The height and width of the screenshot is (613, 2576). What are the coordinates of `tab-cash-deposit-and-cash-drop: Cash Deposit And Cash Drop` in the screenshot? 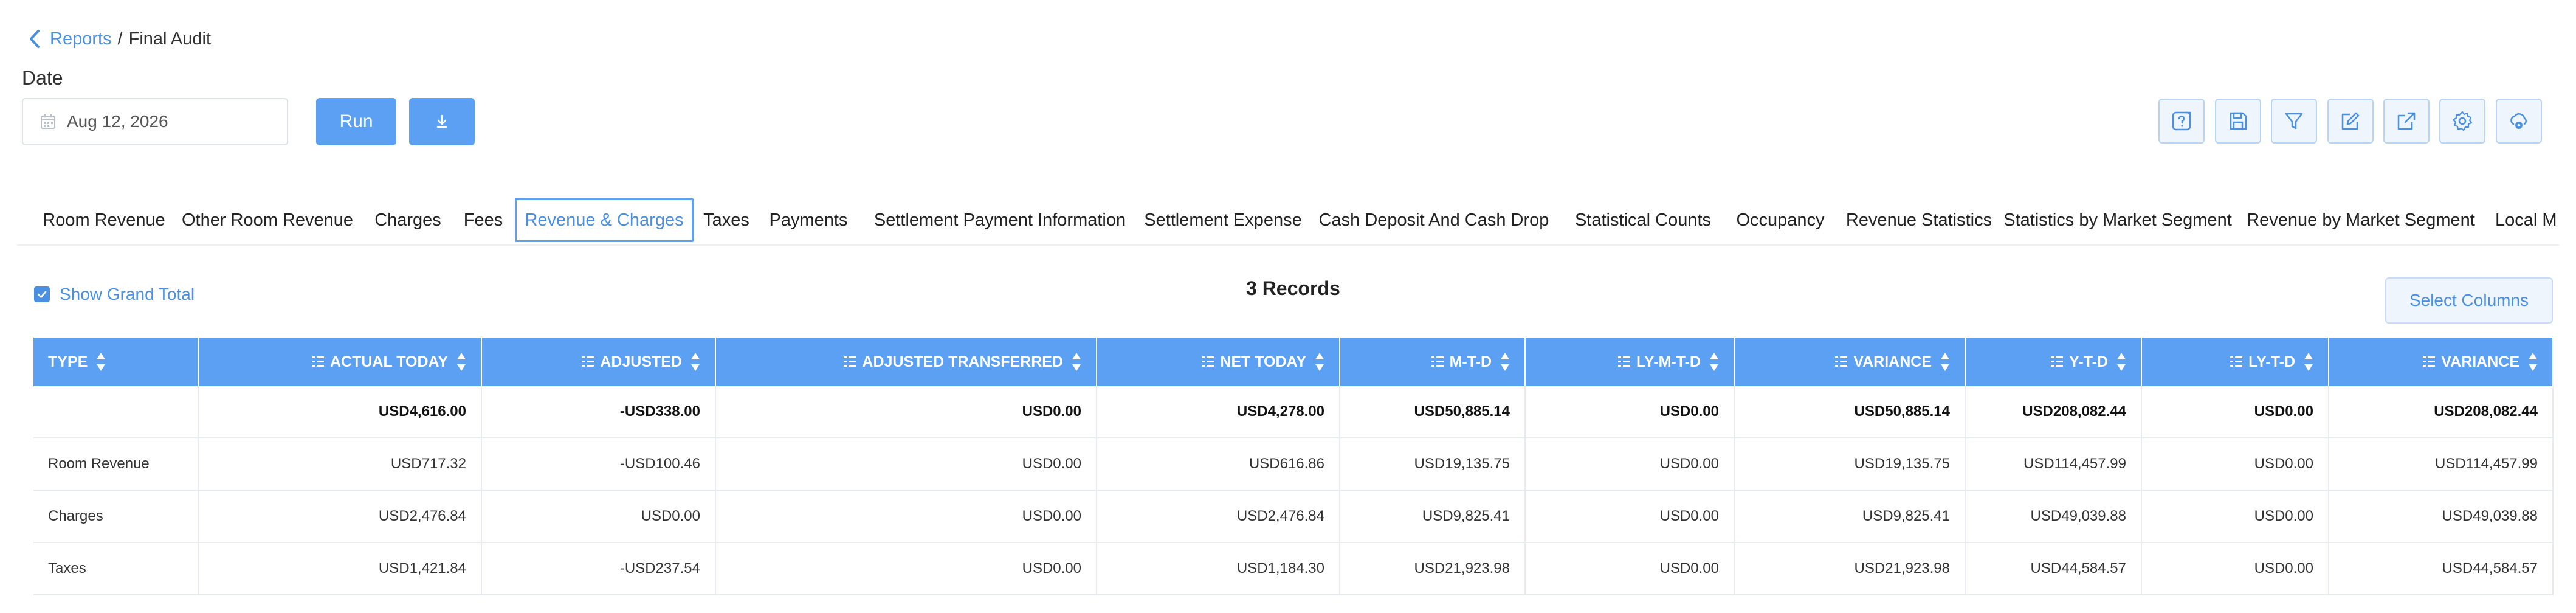 It's located at (1434, 220).